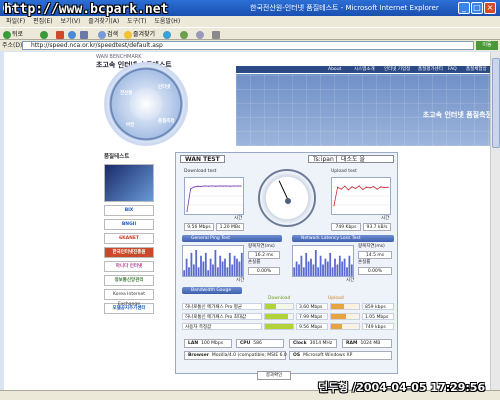  What do you see at coordinates (464, 8) in the screenshot?
I see `minimize-button: _` at bounding box center [464, 8].